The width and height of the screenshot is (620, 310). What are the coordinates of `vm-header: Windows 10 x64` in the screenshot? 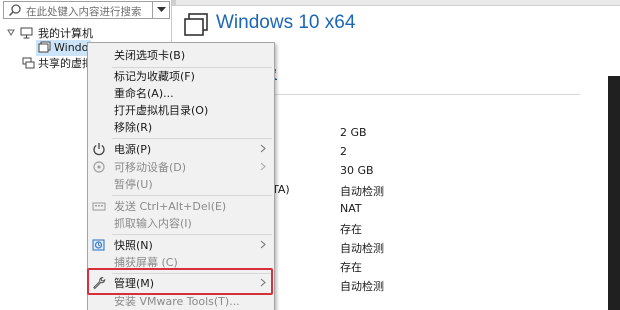 It's located at (396, 23).